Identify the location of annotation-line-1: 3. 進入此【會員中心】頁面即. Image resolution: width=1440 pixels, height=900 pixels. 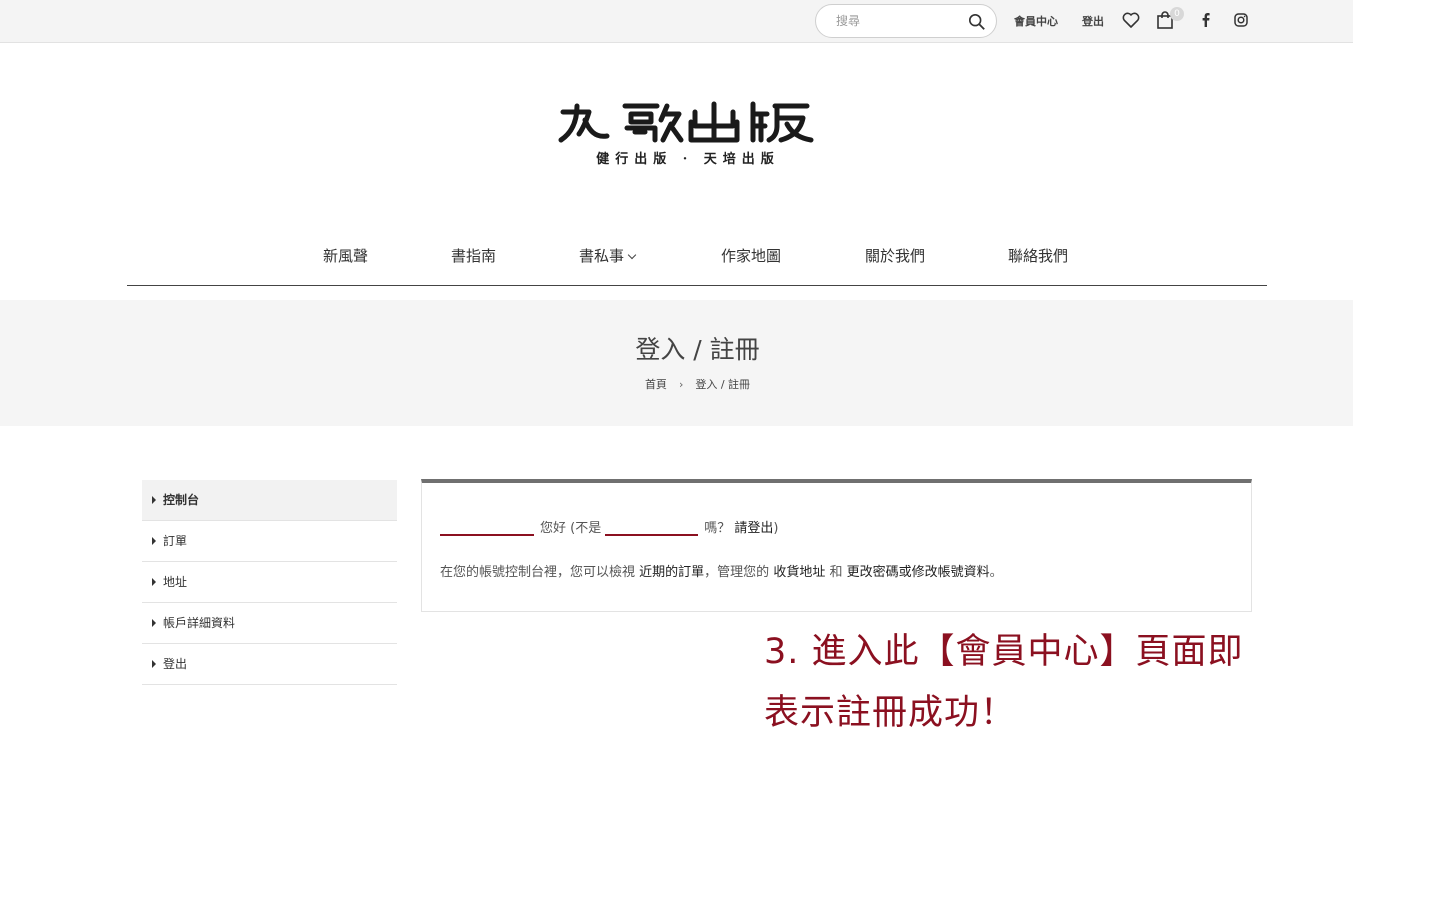
(1004, 652).